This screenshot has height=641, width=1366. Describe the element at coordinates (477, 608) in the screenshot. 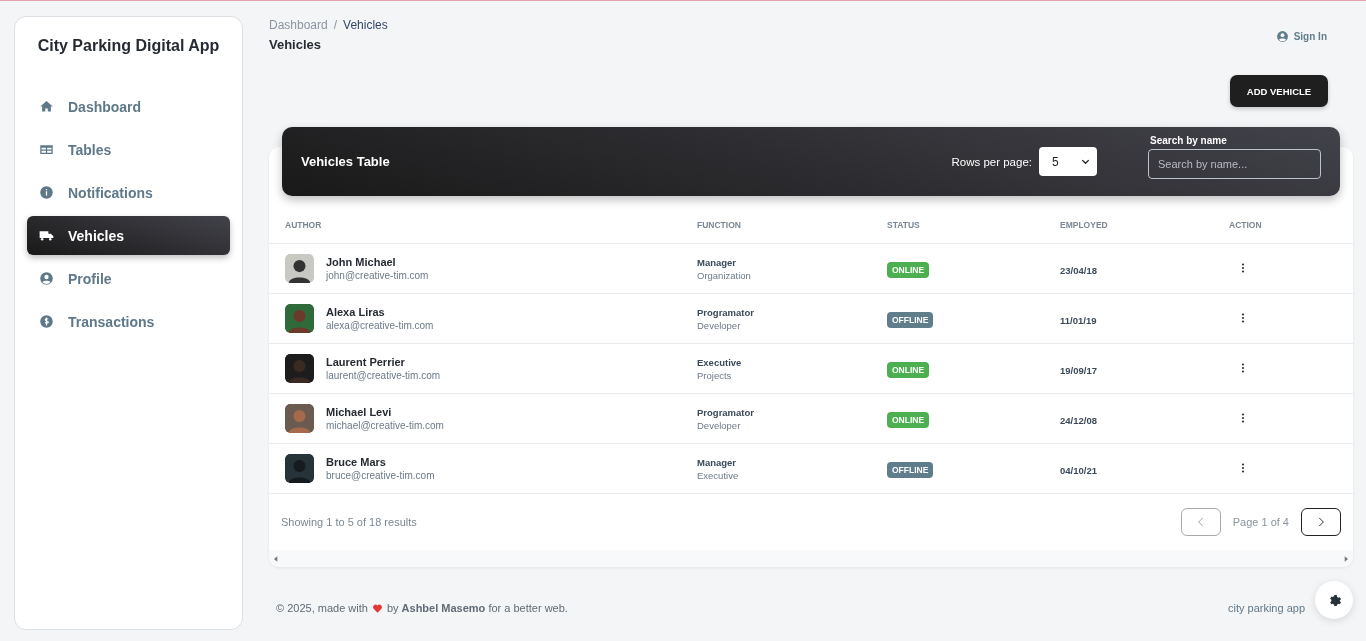

I see `footer-credit: by Ashbel Masemo for a better web.` at that location.